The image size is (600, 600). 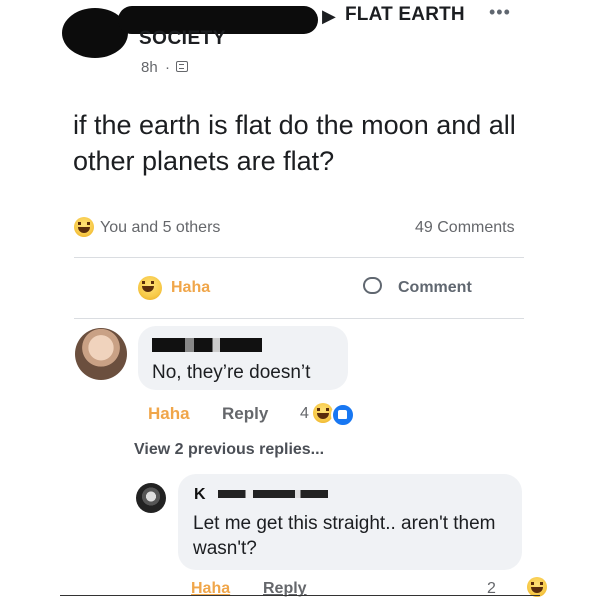 What do you see at coordinates (169, 414) in the screenshot?
I see `comment-haha-button: Haha` at bounding box center [169, 414].